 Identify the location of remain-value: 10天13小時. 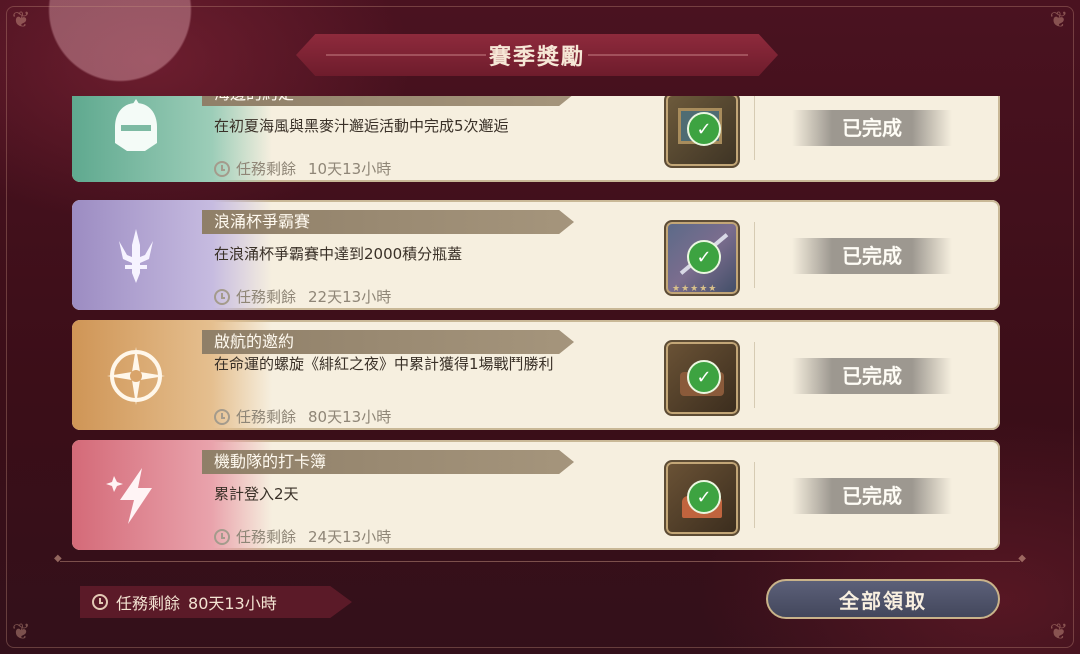
(350, 169).